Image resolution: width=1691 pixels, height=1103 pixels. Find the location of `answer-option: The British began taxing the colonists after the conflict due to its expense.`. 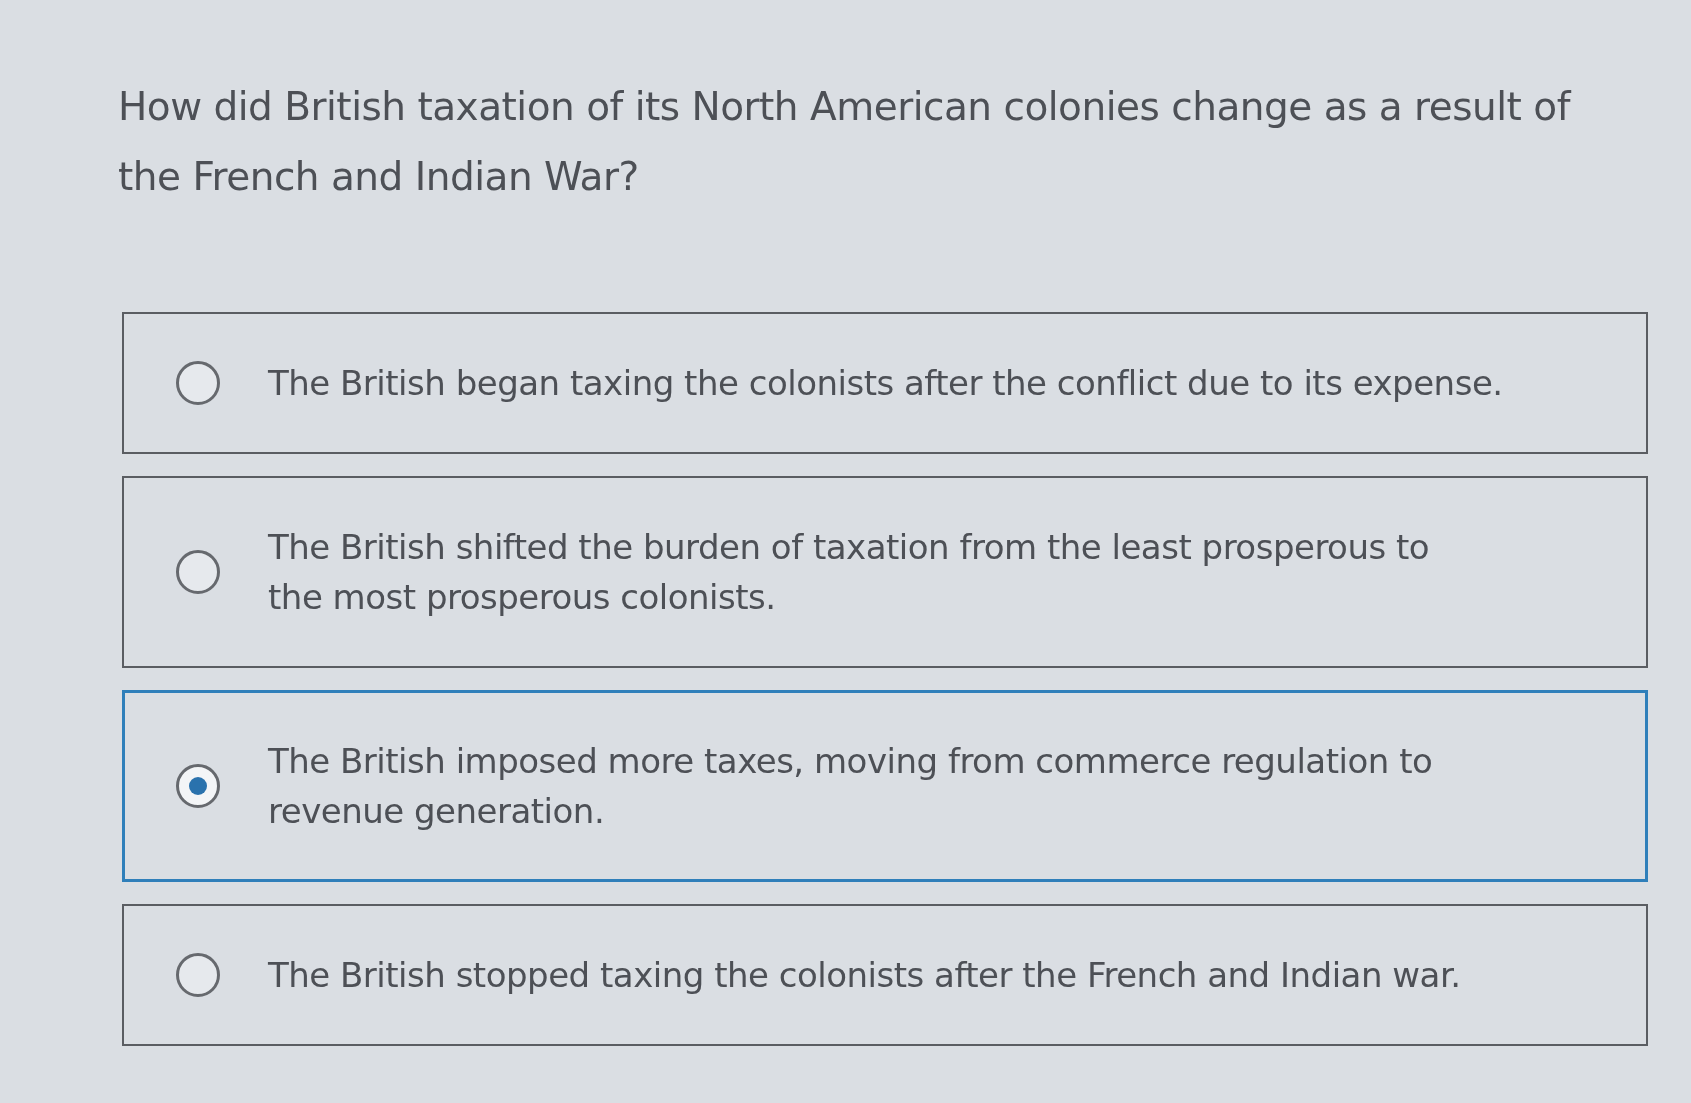

answer-option: The British began taxing the colonists after the conflict due to its expense. is located at coordinates (885, 383).